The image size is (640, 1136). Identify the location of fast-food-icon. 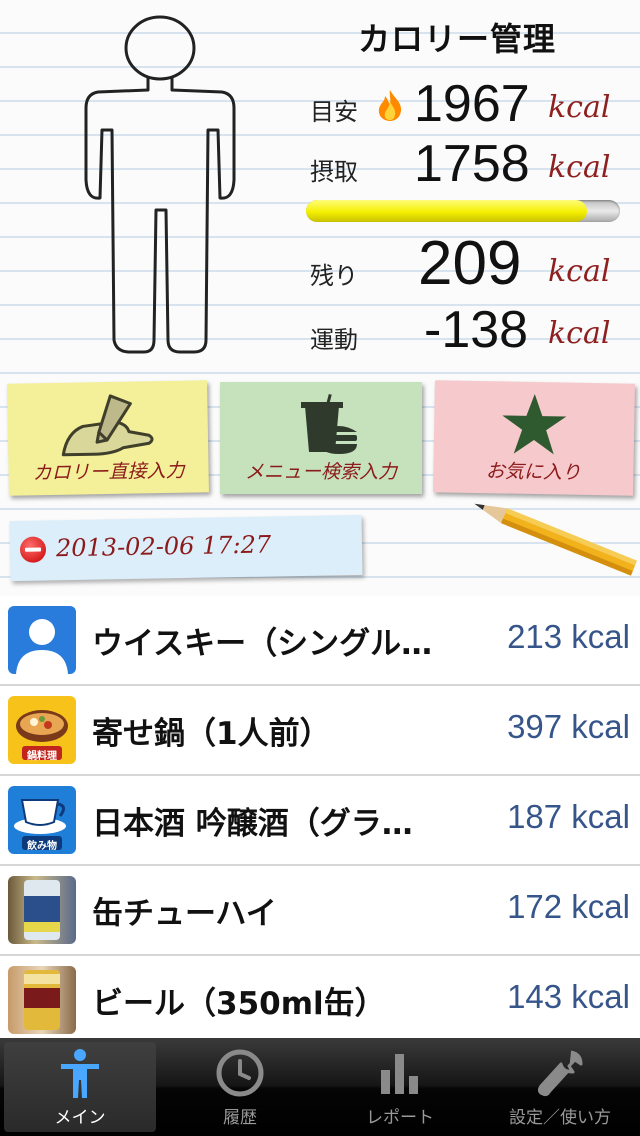
(329, 423).